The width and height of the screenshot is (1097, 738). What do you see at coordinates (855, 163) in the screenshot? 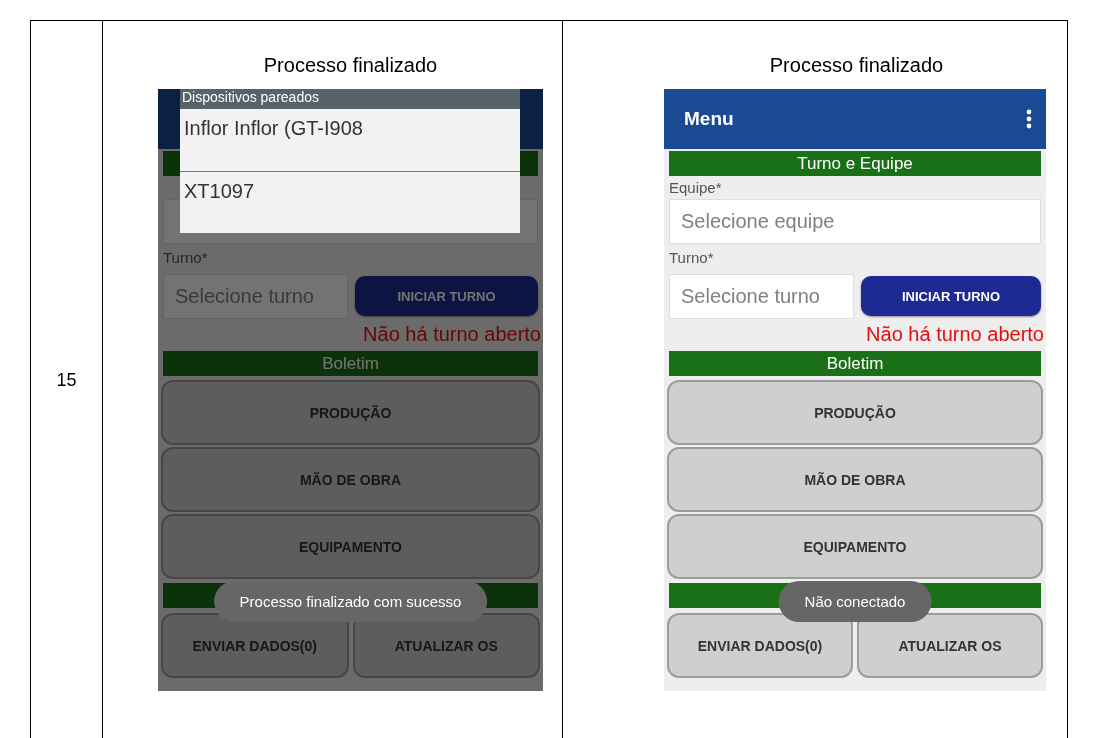
I see `section-header: Turno e Equipe` at bounding box center [855, 163].